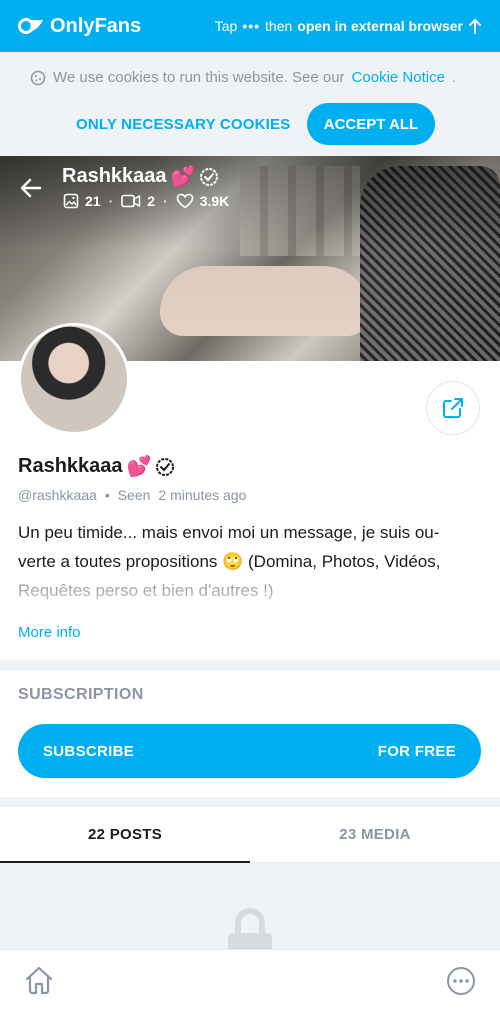 The height and width of the screenshot is (1013, 500). I want to click on arrow-up-icon, so click(475, 26).